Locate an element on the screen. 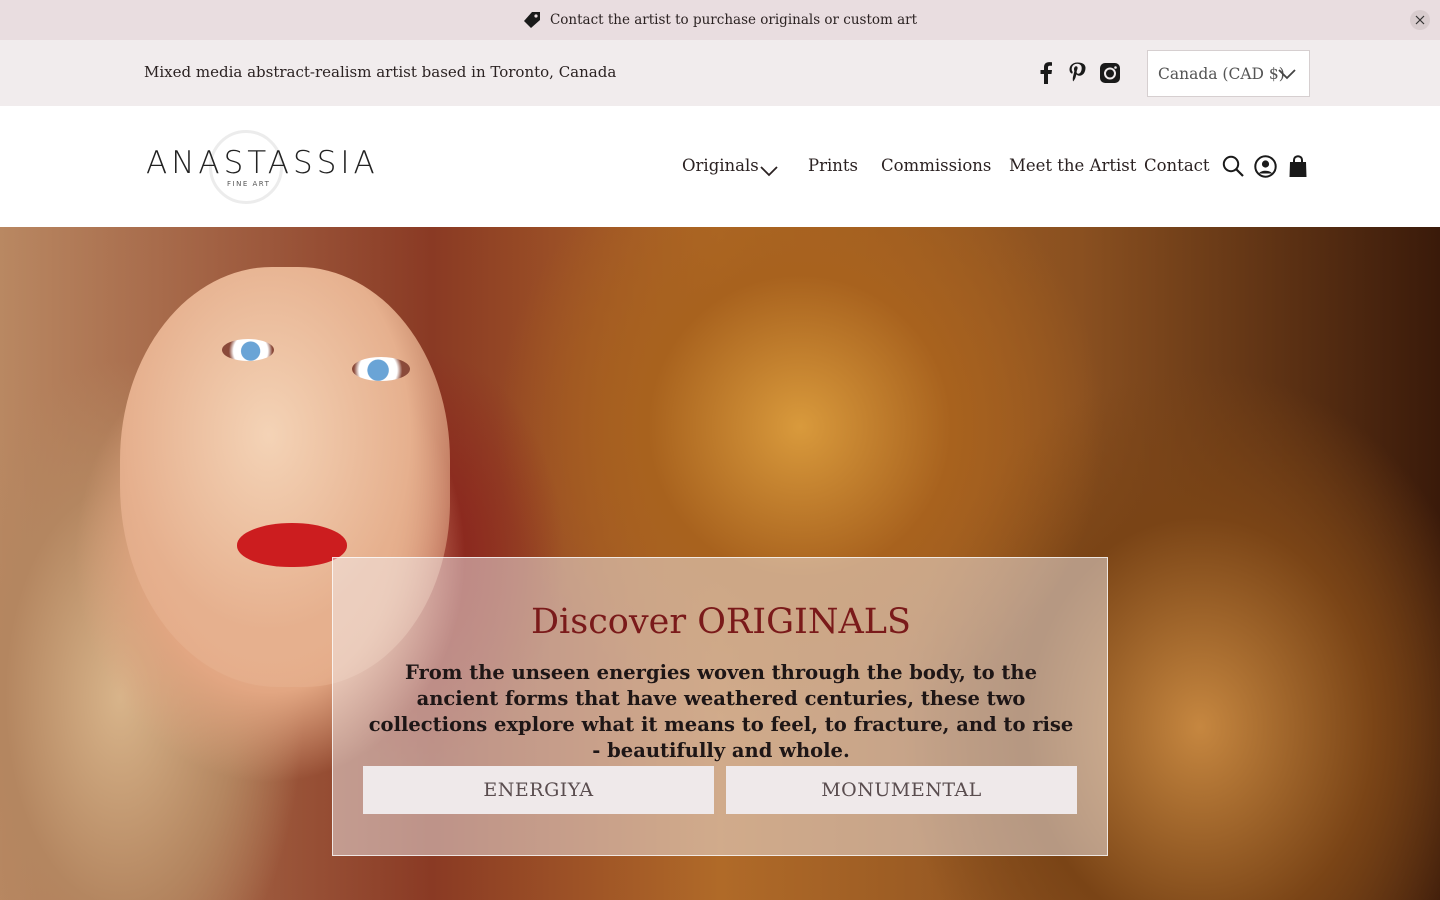 The width and height of the screenshot is (1440, 900). hero-title: Discover ORIGINALS is located at coordinates (720, 622).